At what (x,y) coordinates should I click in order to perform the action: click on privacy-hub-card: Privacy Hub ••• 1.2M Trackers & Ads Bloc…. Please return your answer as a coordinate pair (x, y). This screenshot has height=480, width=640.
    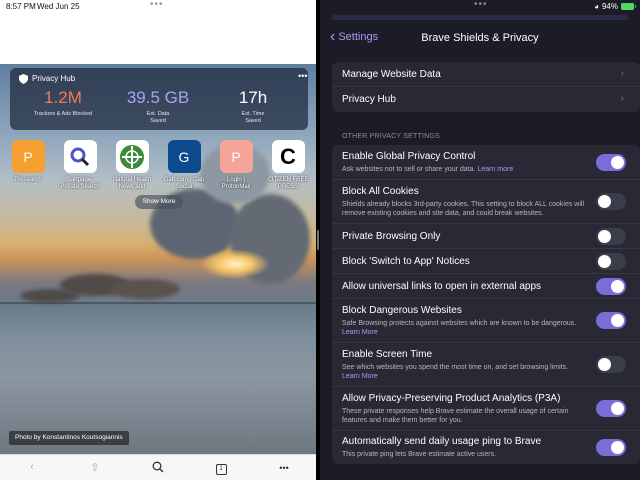
    Looking at the image, I should click on (159, 99).